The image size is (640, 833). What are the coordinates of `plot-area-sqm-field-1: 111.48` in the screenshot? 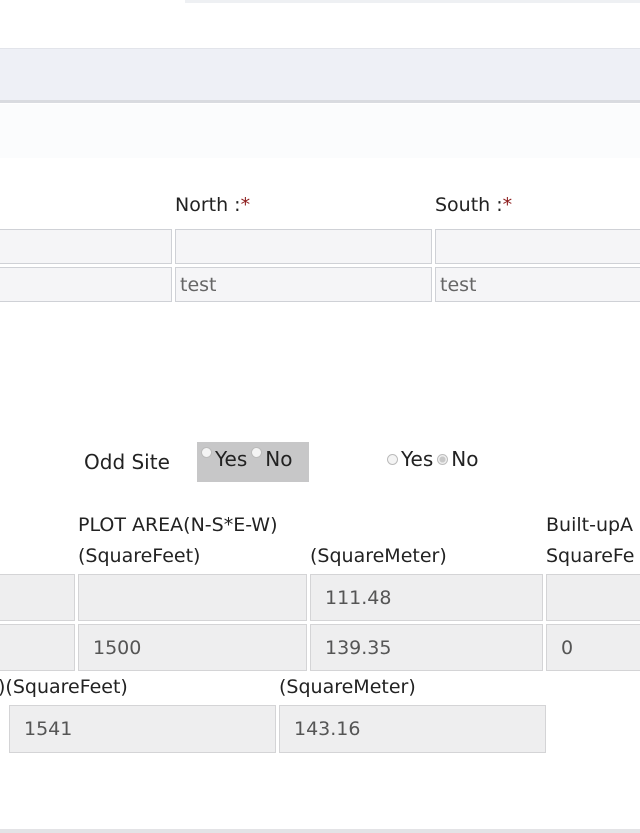 It's located at (426, 597).